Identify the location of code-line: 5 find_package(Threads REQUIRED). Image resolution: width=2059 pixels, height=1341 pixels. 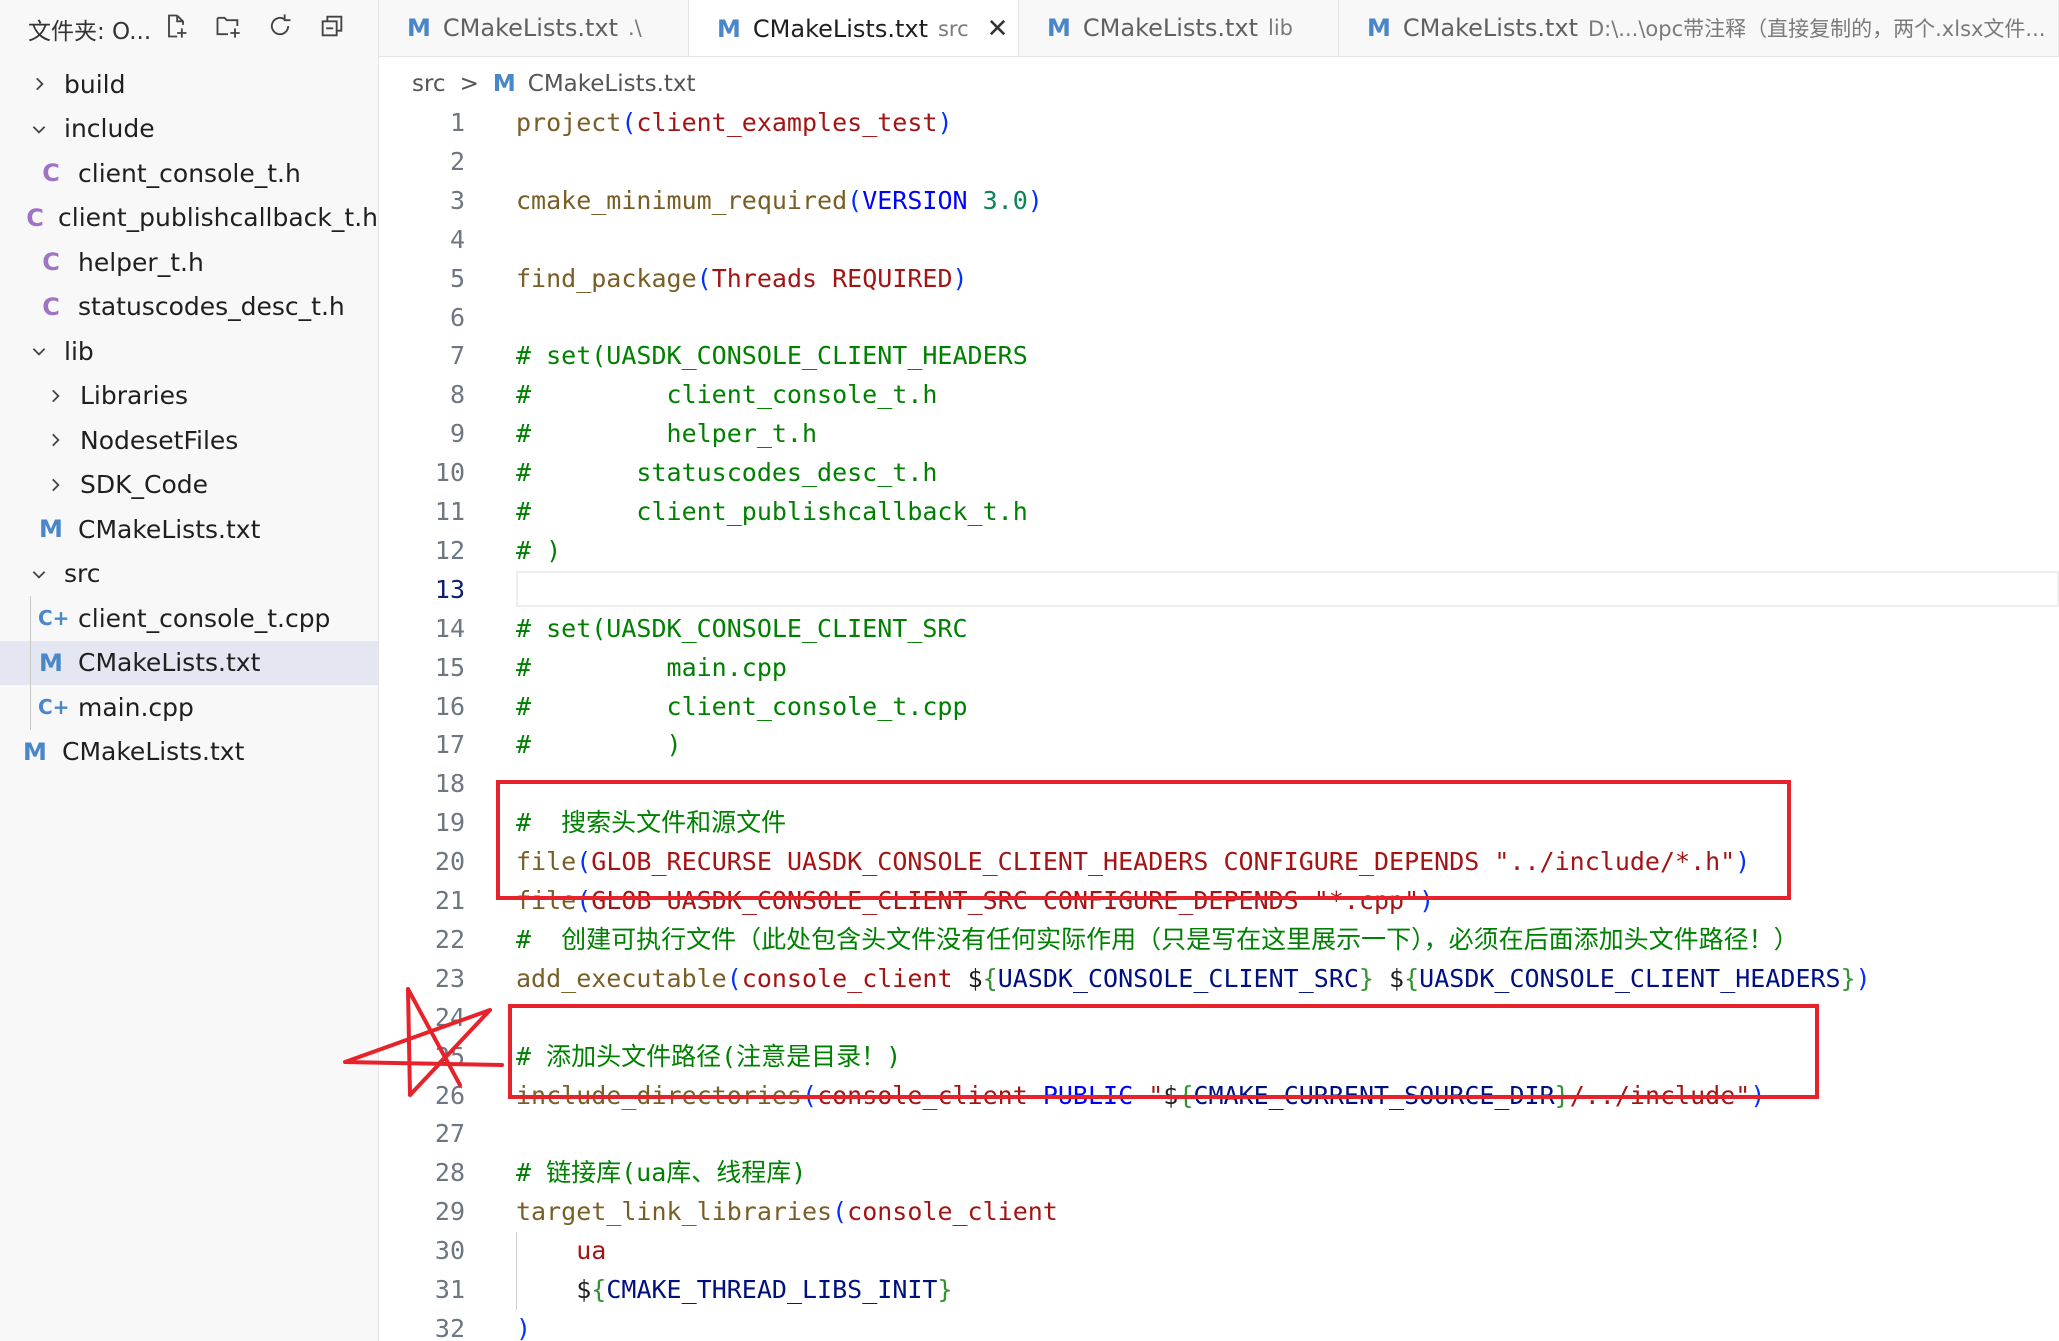
(1219, 279).